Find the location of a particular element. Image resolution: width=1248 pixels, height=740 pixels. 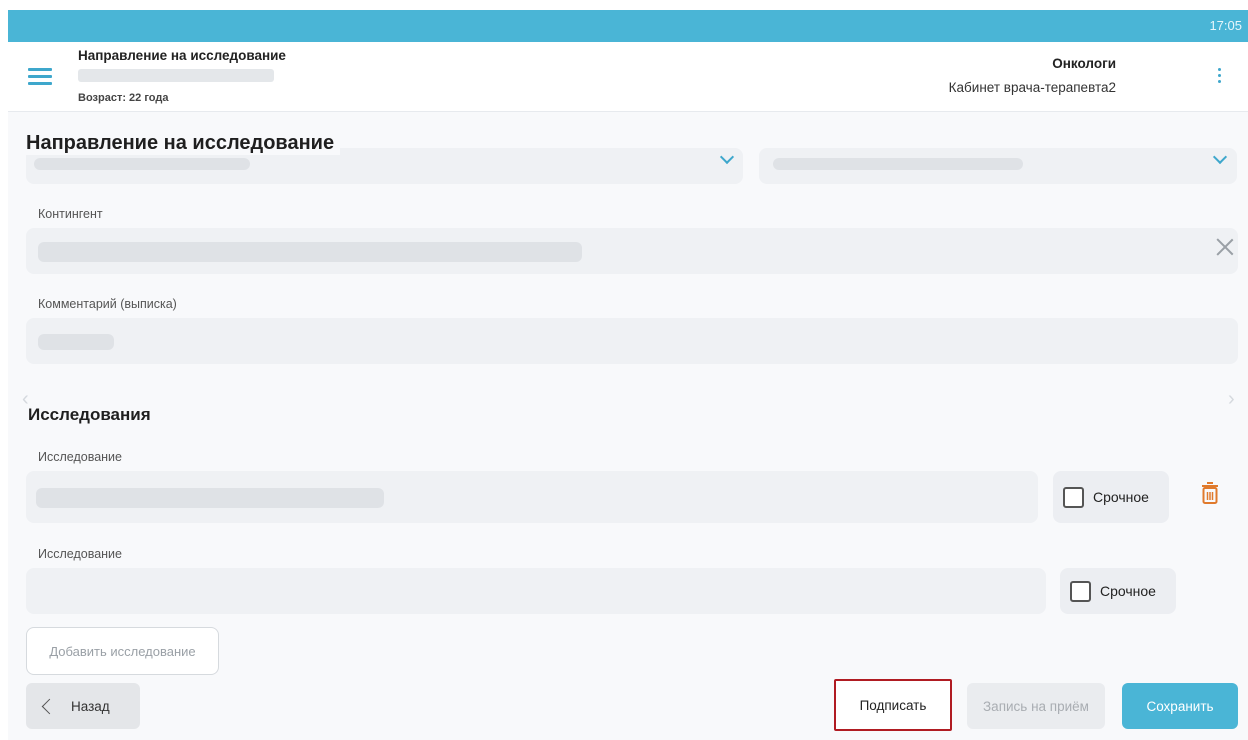

comment-label: Комментарий (выписка) is located at coordinates (107, 304).